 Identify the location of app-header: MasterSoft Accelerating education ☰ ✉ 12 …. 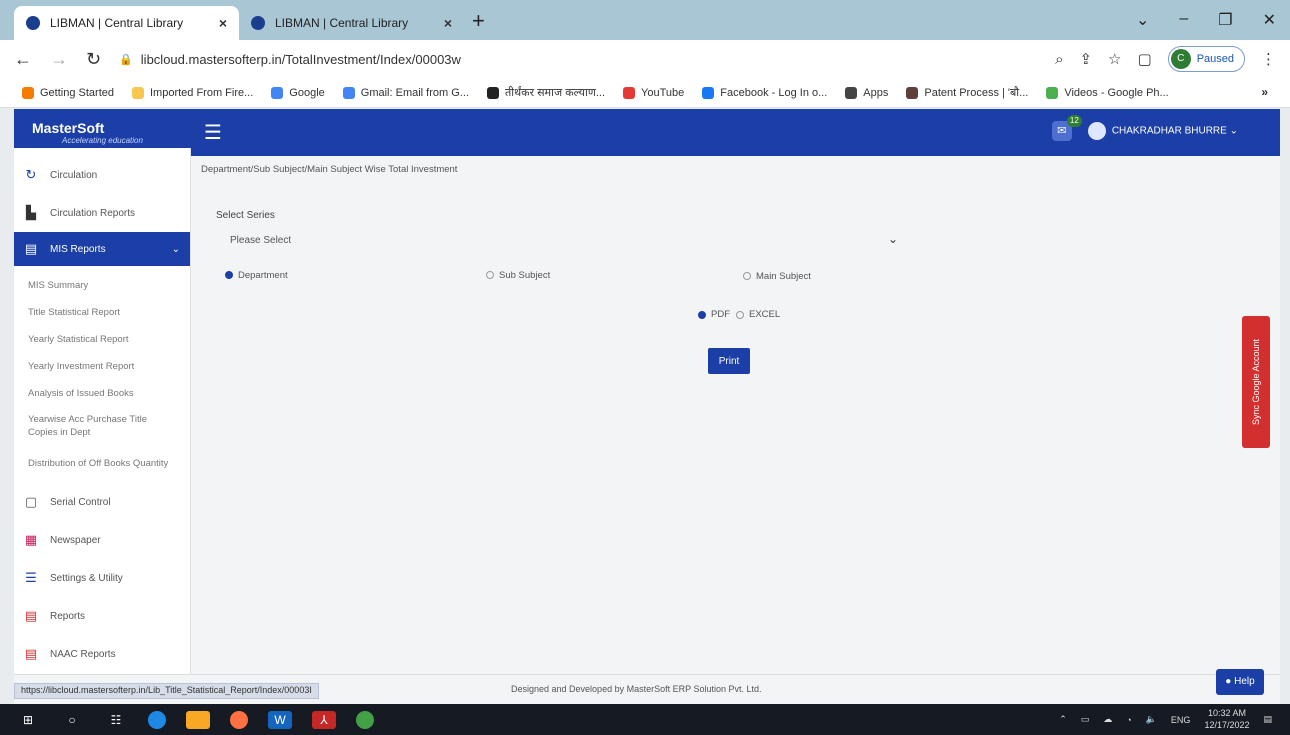
(647, 132).